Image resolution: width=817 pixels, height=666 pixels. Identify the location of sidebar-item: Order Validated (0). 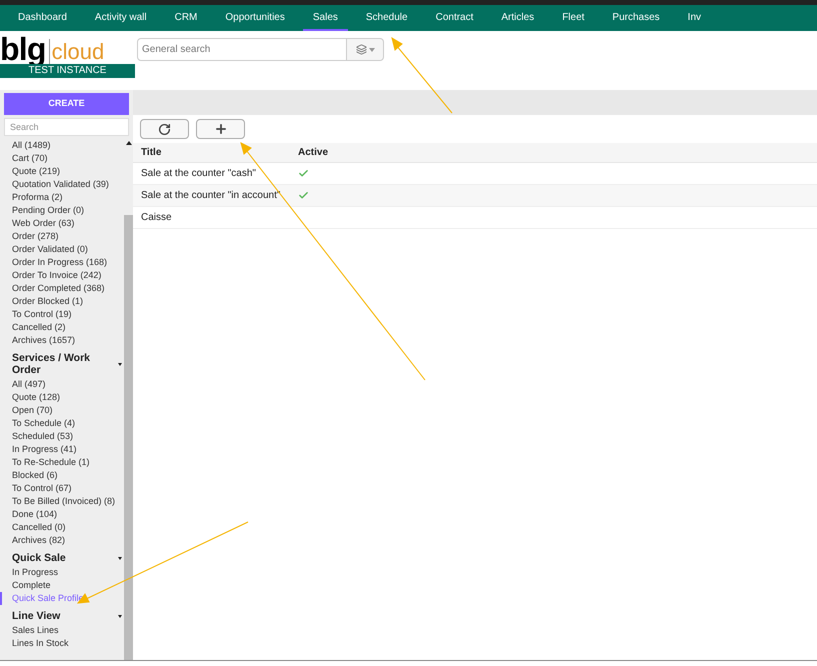
(62, 249).